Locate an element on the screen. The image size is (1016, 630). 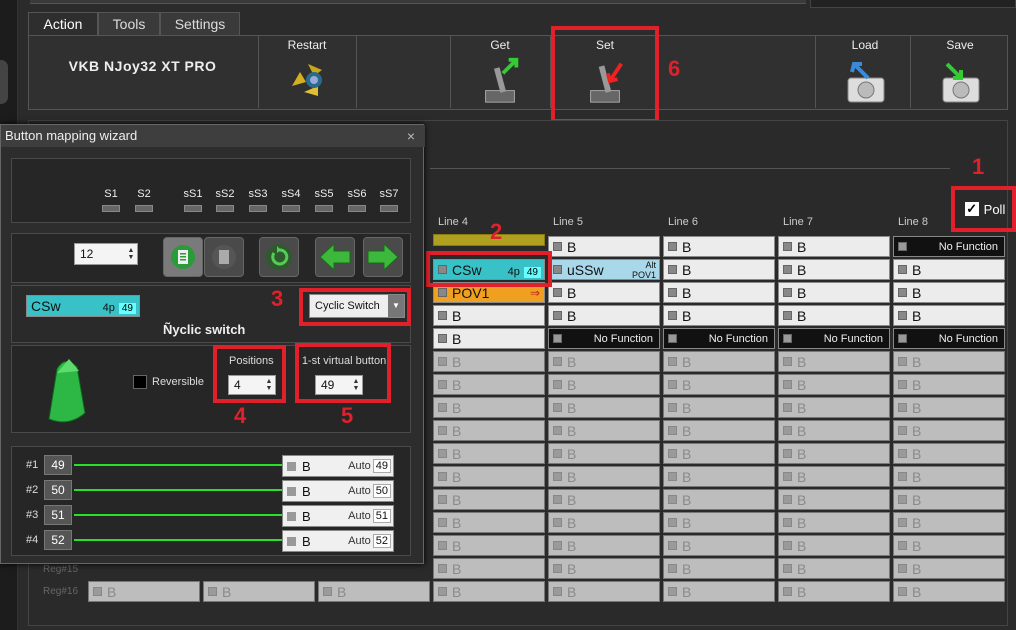
next-button is located at coordinates (383, 257).